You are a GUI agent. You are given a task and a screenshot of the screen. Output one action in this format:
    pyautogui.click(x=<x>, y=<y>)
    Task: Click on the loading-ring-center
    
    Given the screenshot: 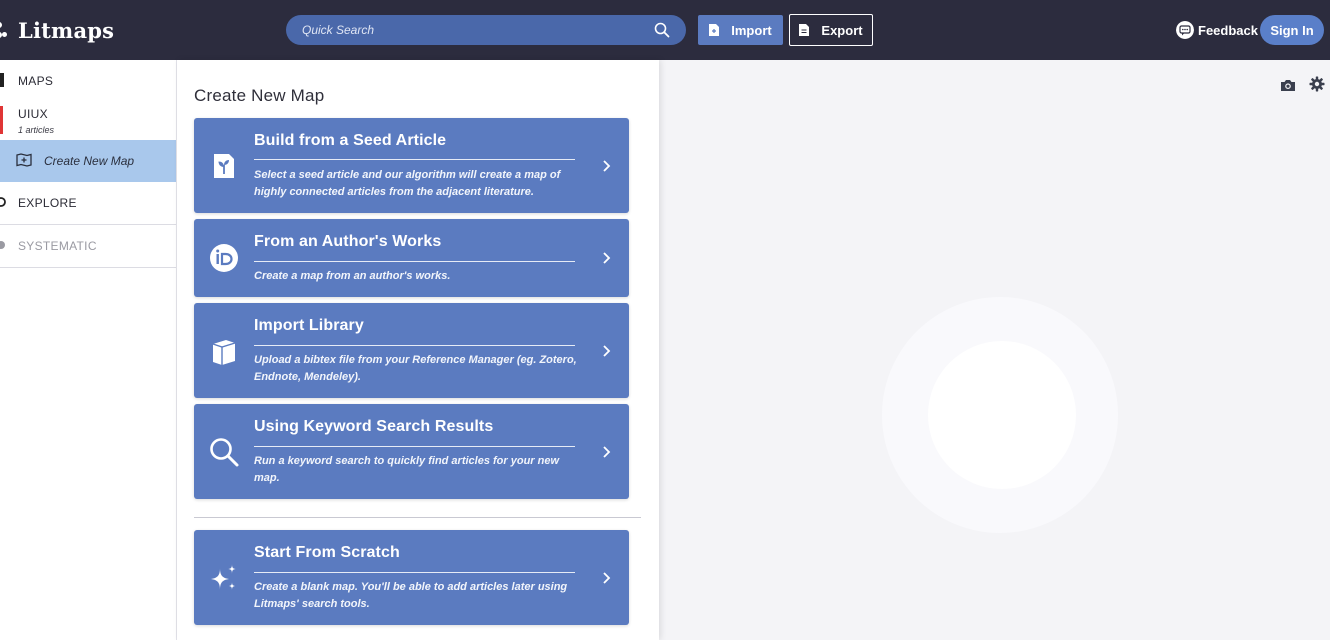 What is the action you would take?
    pyautogui.click(x=1002, y=415)
    